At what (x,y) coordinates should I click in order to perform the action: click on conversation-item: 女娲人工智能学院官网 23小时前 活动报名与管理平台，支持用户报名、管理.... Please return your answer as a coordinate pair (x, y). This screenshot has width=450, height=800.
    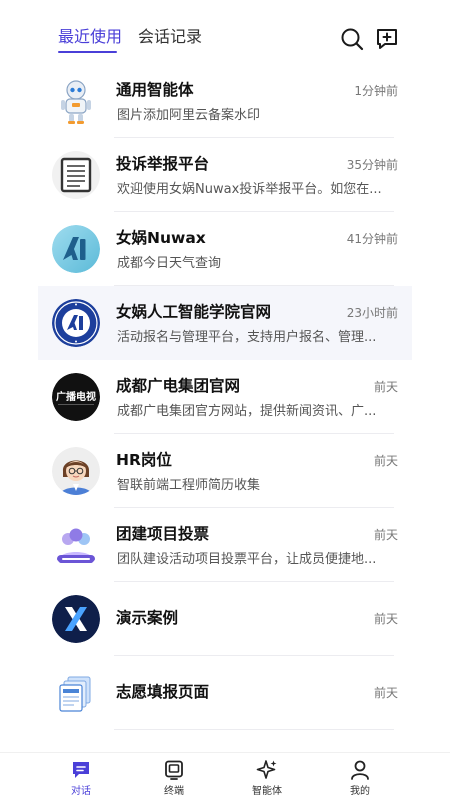
    Looking at the image, I should click on (225, 323).